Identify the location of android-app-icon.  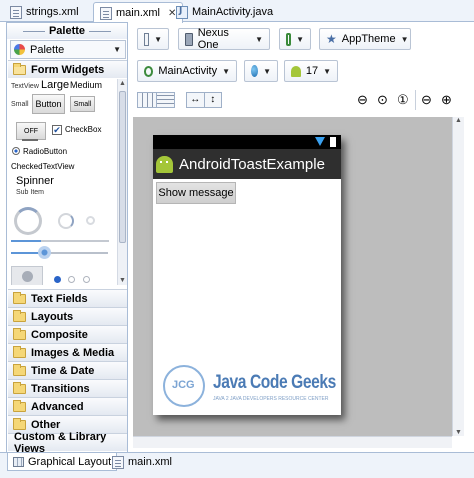
(164, 164).